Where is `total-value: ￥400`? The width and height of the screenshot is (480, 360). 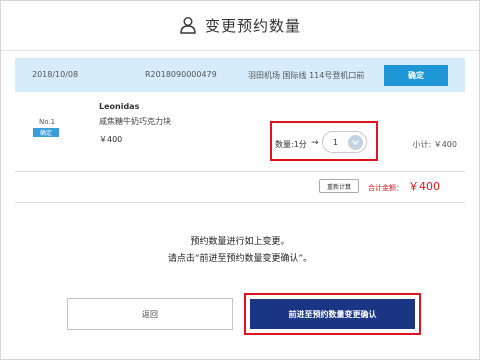
total-value: ￥400 is located at coordinates (424, 186).